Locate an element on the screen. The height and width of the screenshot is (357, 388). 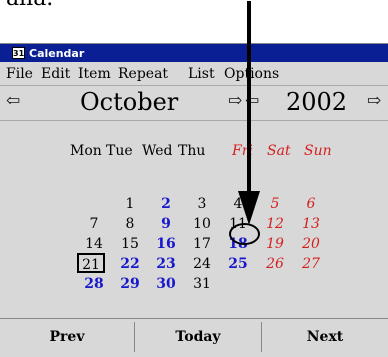
day-cell: 23 is located at coordinates (166, 264).